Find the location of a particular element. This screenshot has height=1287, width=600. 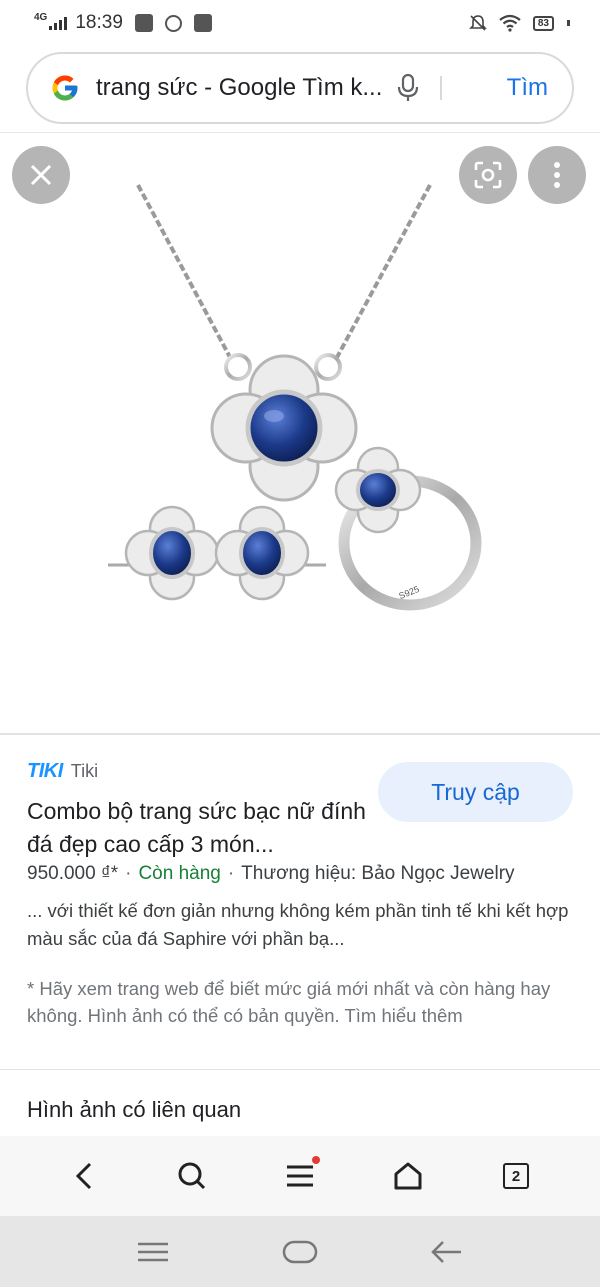

chevron-left-icon is located at coordinates (83, 1176).